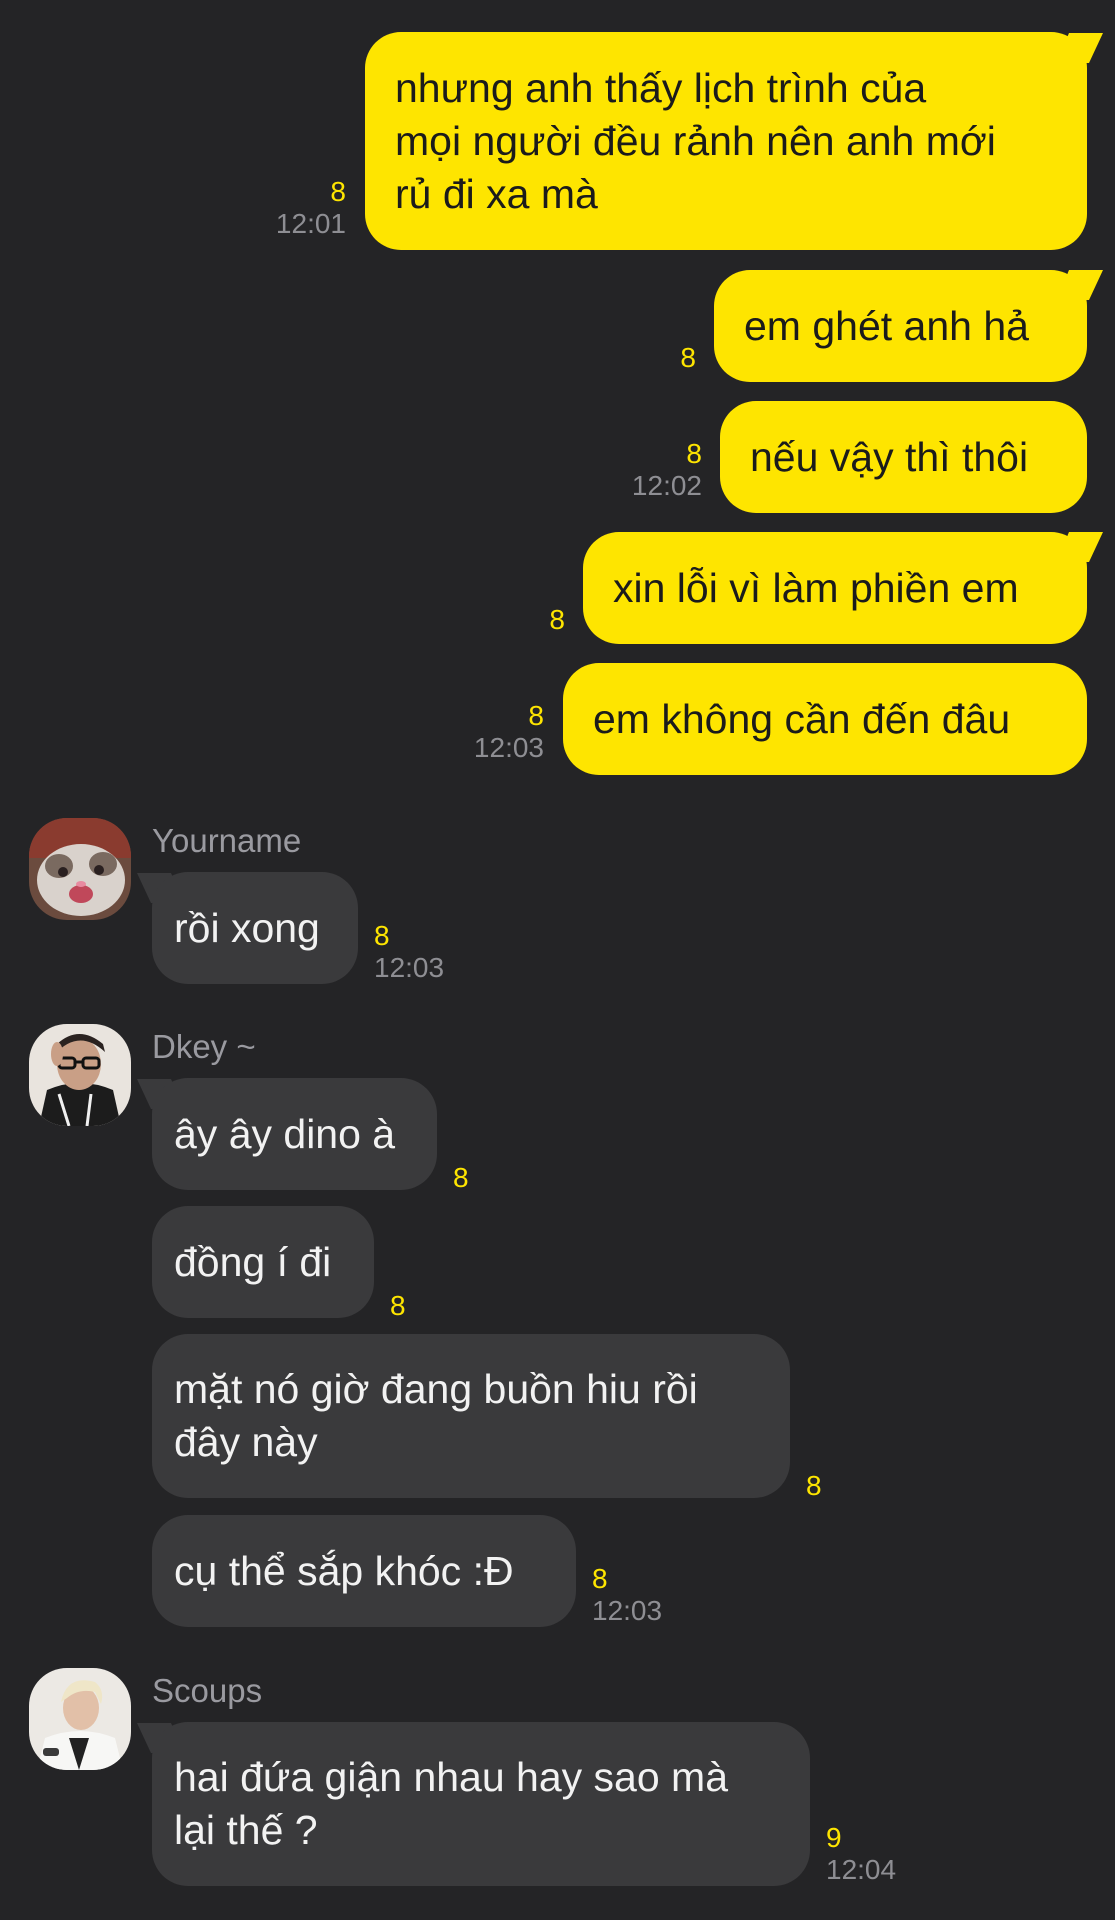  Describe the element at coordinates (903, 457) in the screenshot. I see `message-bubble: nếu vậy thì thôi` at that location.